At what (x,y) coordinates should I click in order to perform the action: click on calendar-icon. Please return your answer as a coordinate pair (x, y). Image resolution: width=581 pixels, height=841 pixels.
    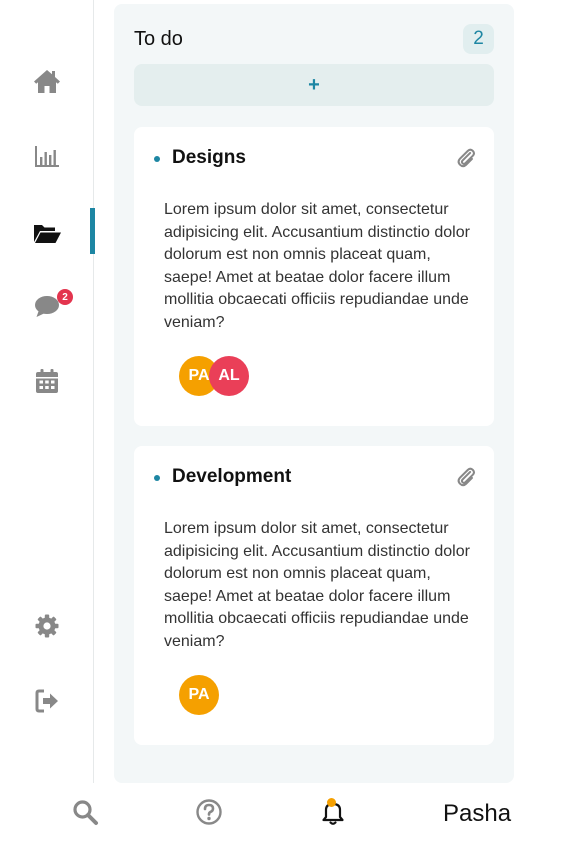
    Looking at the image, I should click on (47, 381).